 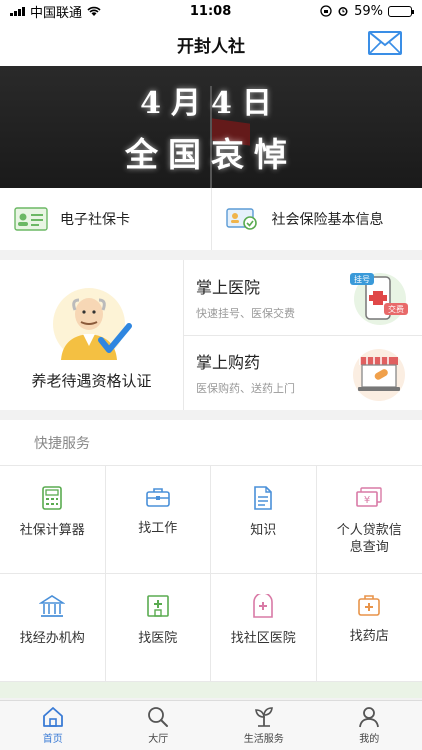 I want to click on briefcase-icon, so click(x=157, y=497).